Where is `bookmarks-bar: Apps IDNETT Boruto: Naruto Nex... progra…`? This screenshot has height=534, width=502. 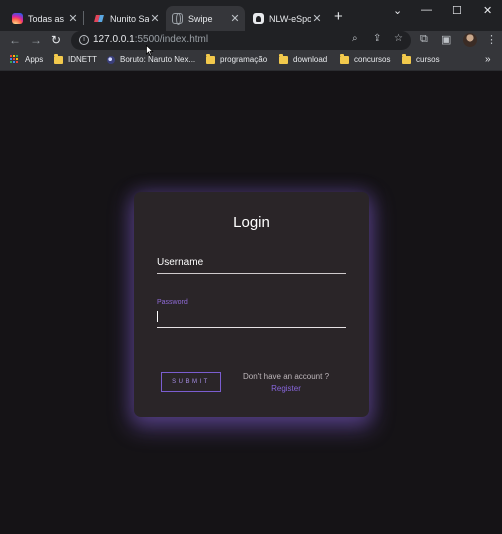 bookmarks-bar: Apps IDNETT Boruto: Naruto Nex... progra… is located at coordinates (251, 61).